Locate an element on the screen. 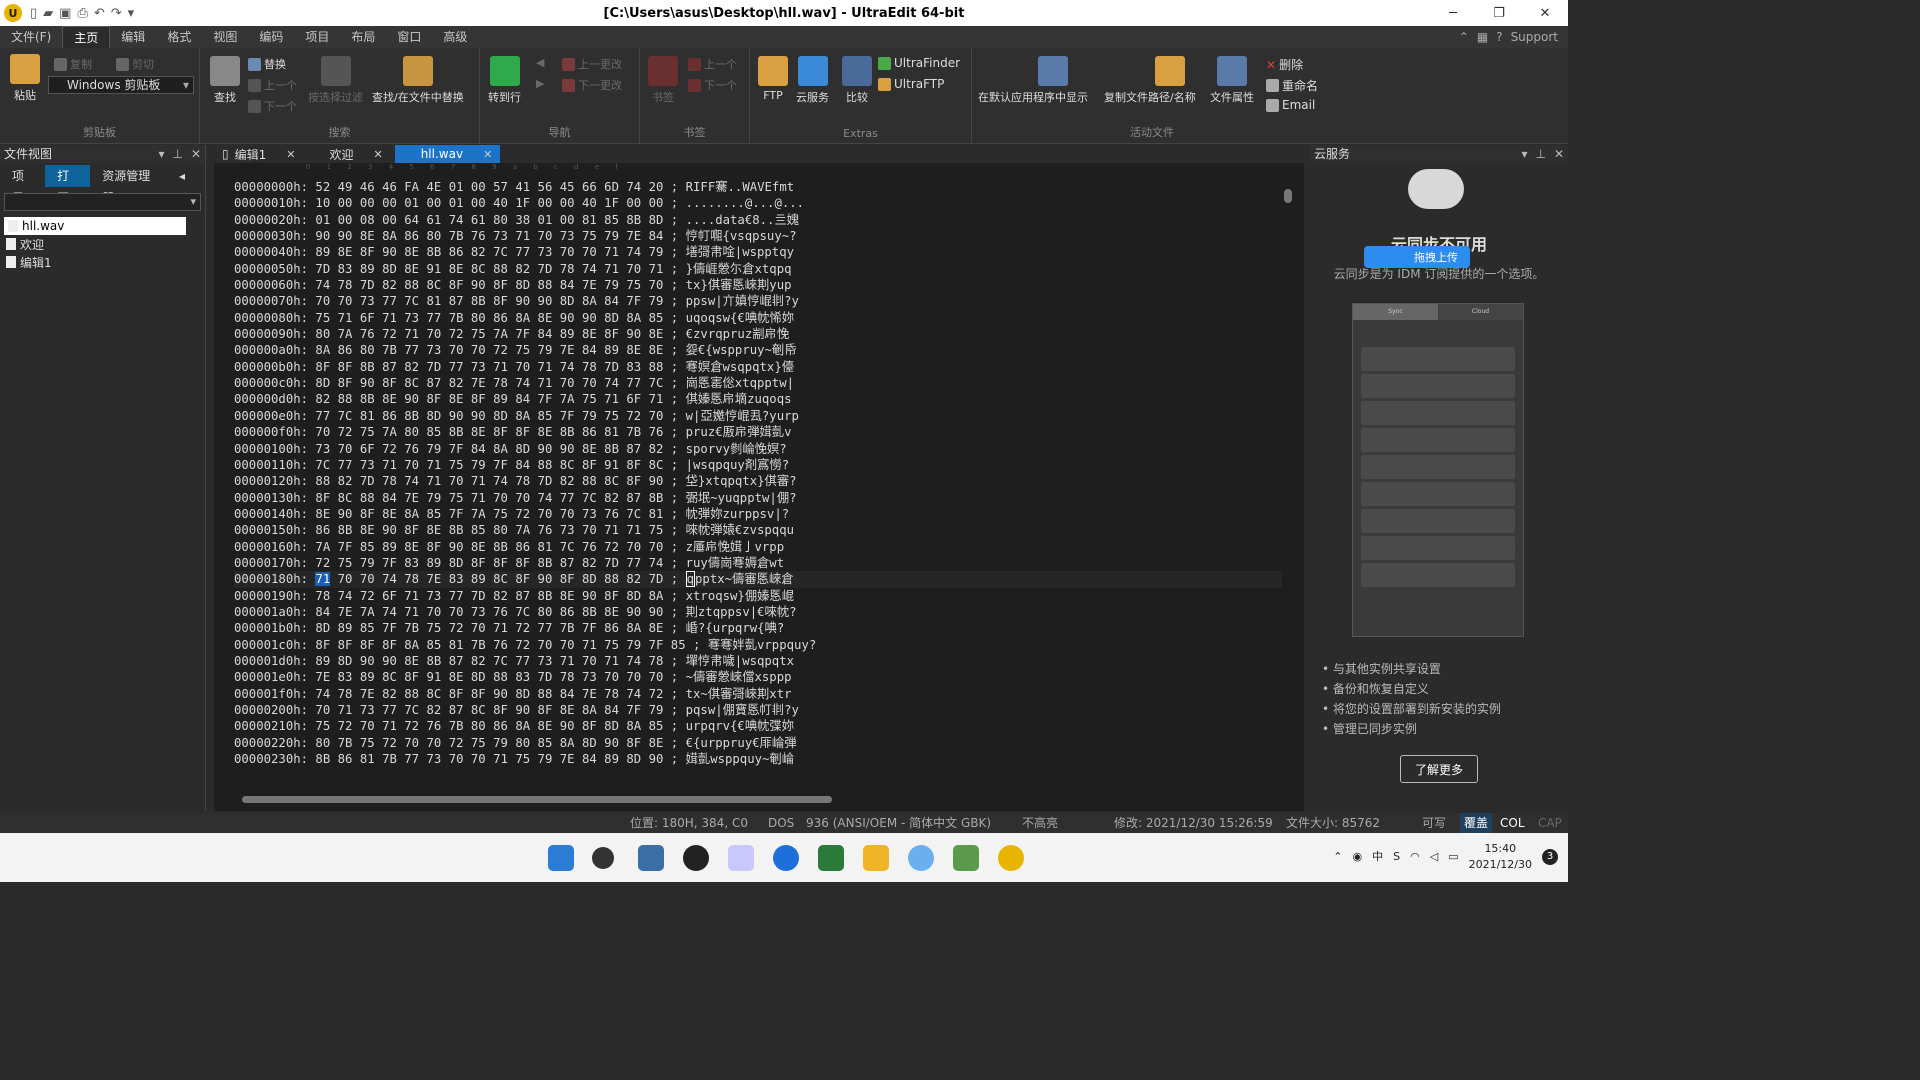 This screenshot has height=1080, width=1920. replace-button: 替换 is located at coordinates (267, 64).